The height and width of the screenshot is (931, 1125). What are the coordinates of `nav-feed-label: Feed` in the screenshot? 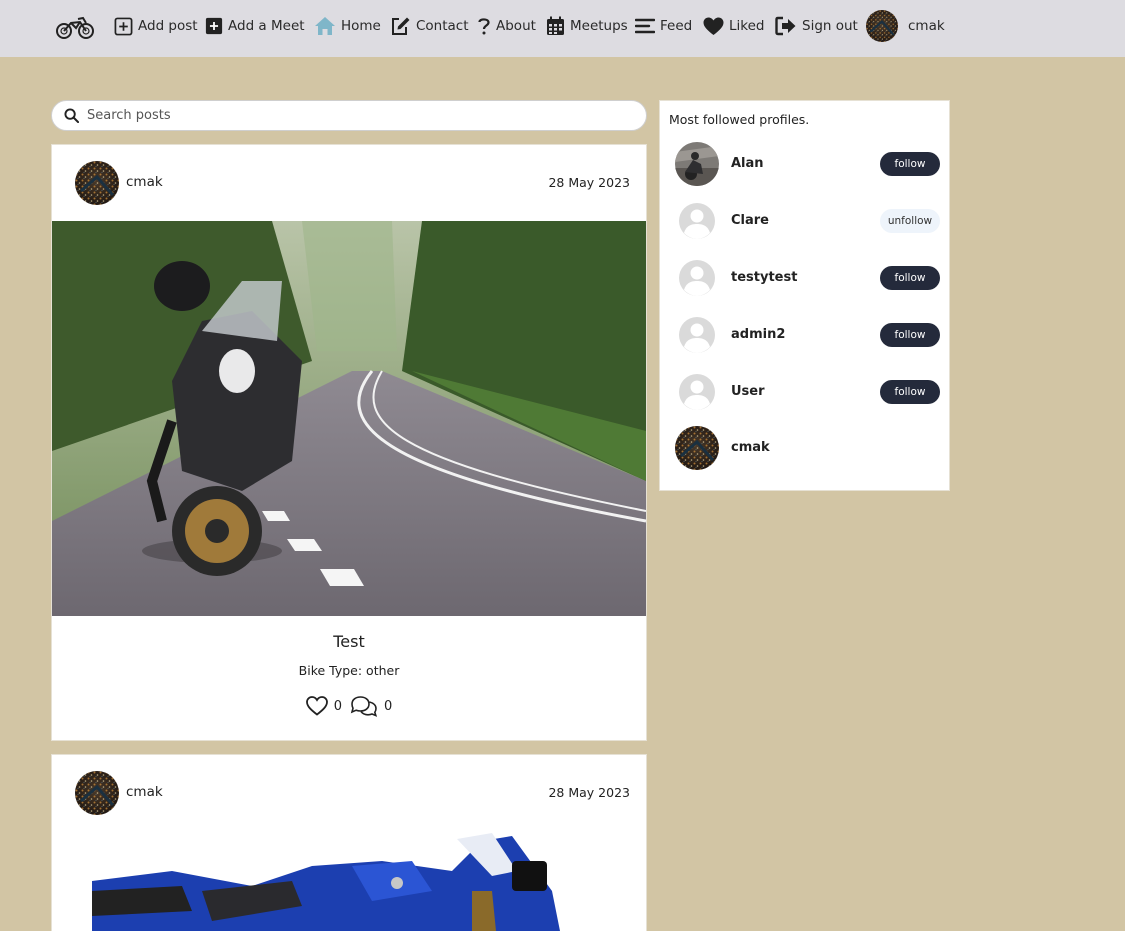 It's located at (676, 26).